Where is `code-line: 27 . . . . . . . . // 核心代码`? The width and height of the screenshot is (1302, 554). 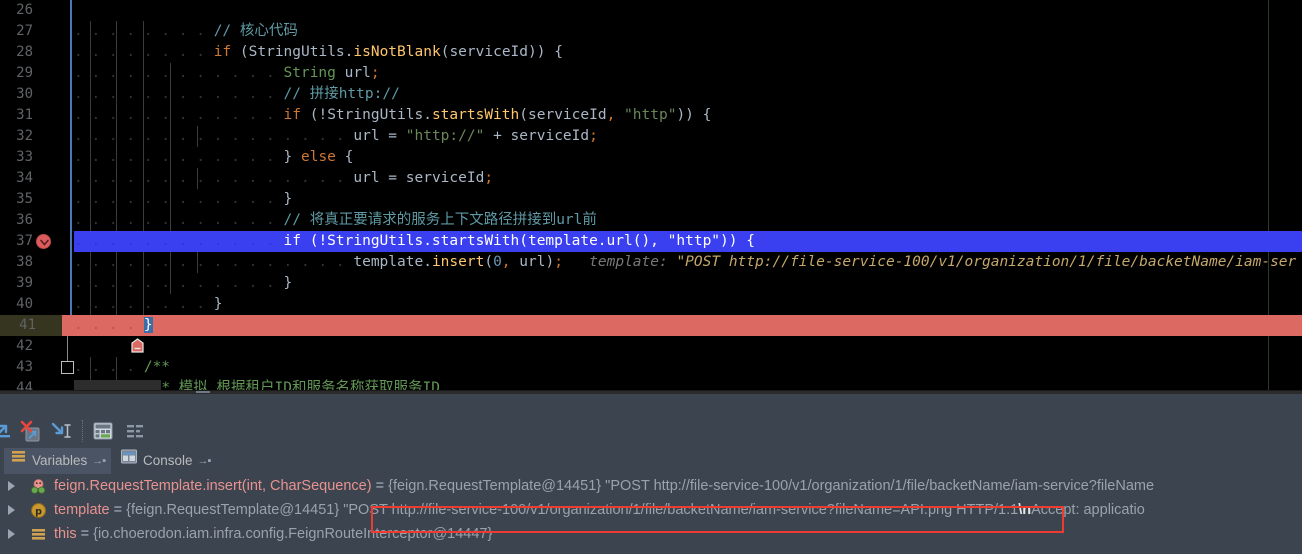
code-line: 27 . . . . . . . . // 核心代码 is located at coordinates (651, 31).